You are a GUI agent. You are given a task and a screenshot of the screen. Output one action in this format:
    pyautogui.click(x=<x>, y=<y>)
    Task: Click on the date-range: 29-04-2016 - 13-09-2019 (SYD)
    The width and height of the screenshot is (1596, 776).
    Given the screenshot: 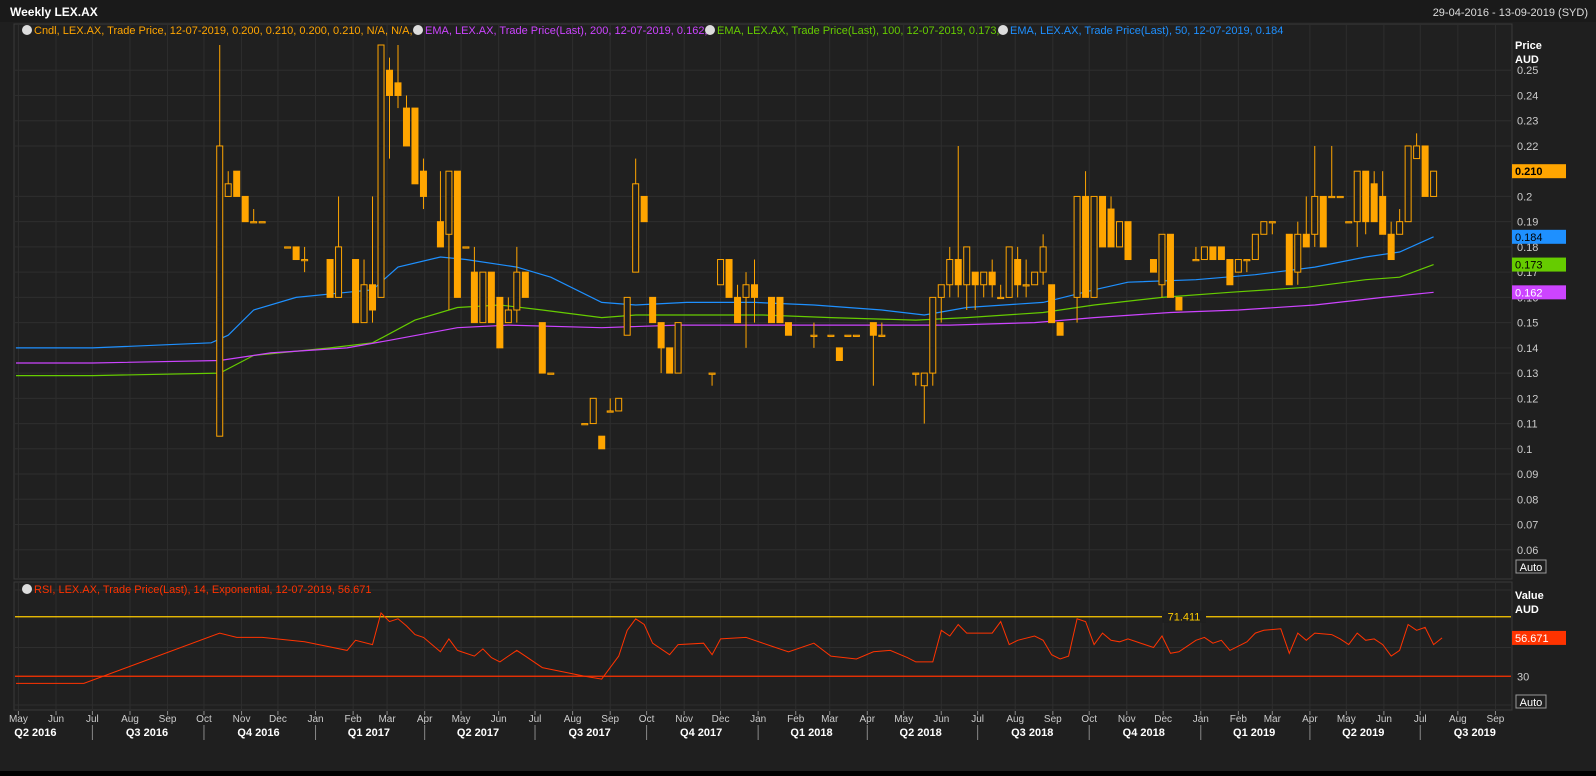 What is the action you would take?
    pyautogui.click(x=1510, y=13)
    